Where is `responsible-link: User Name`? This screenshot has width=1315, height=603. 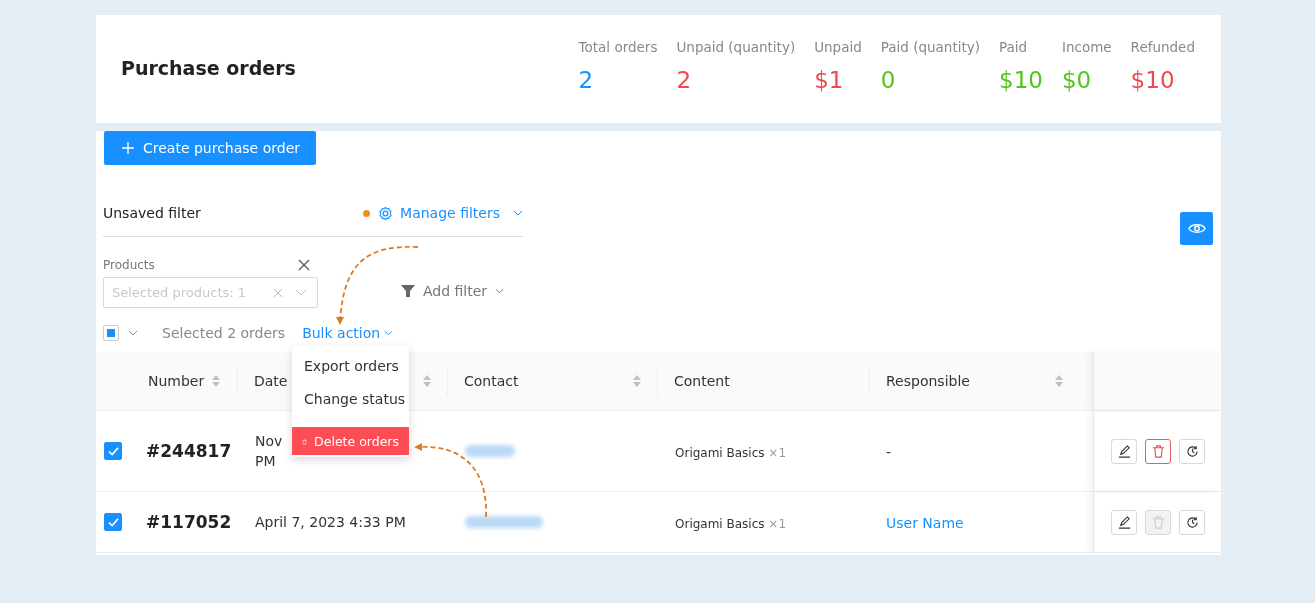 responsible-link: User Name is located at coordinates (916, 522).